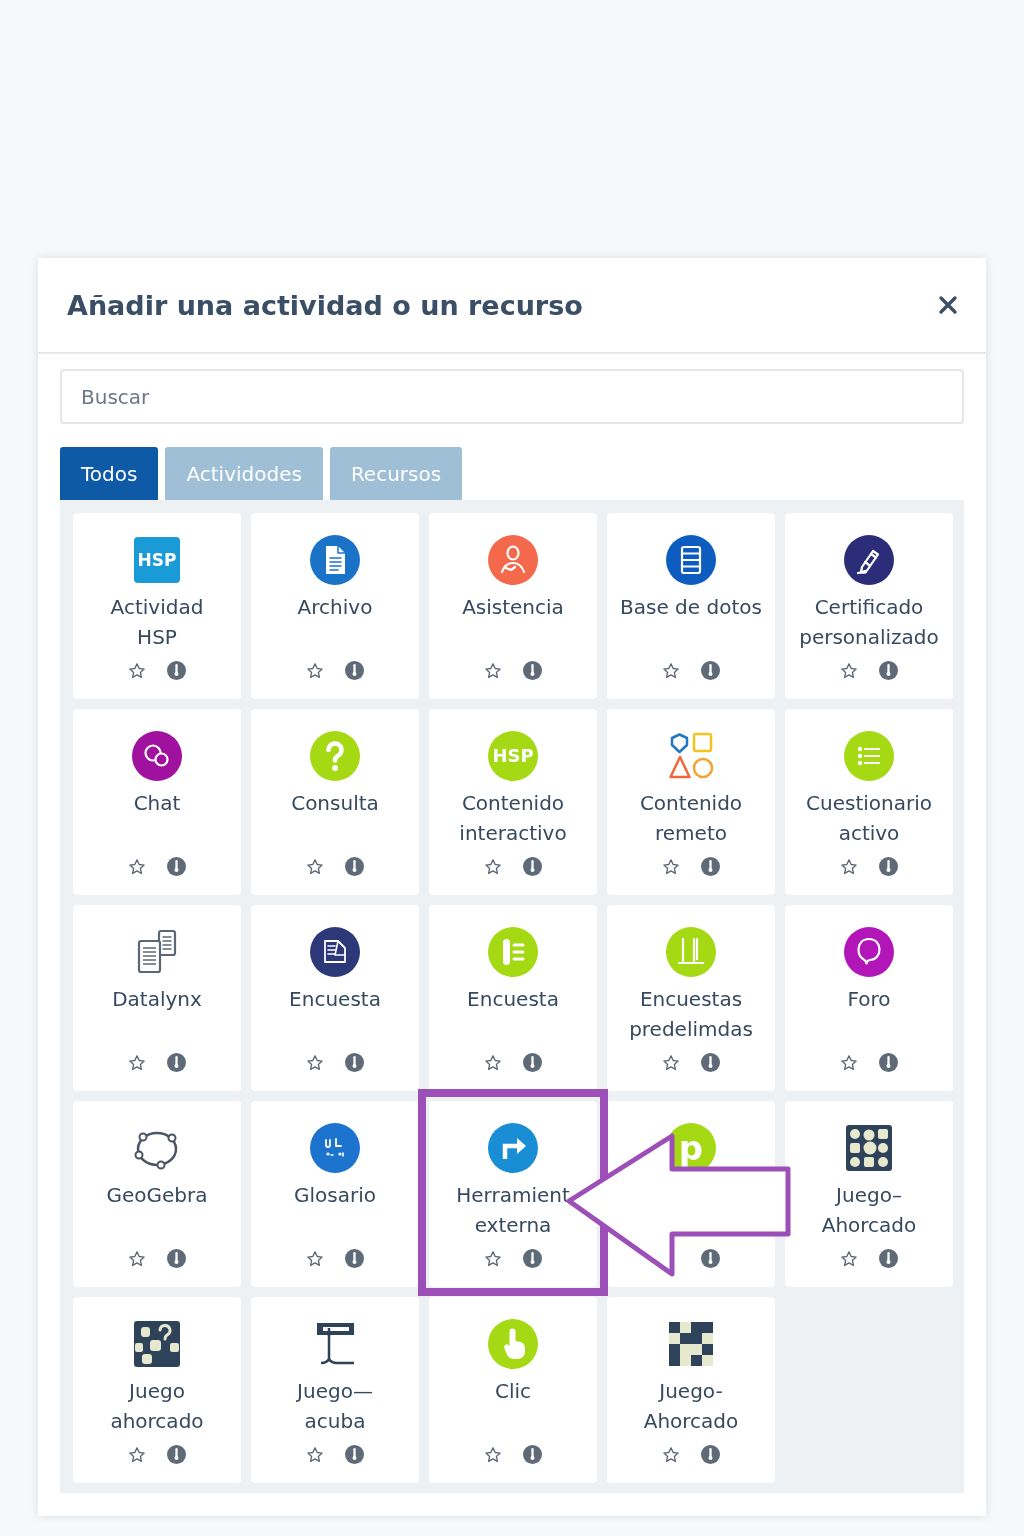 This screenshot has width=1024, height=1536. I want to click on activity-name: GeoGebra, so click(157, 1195).